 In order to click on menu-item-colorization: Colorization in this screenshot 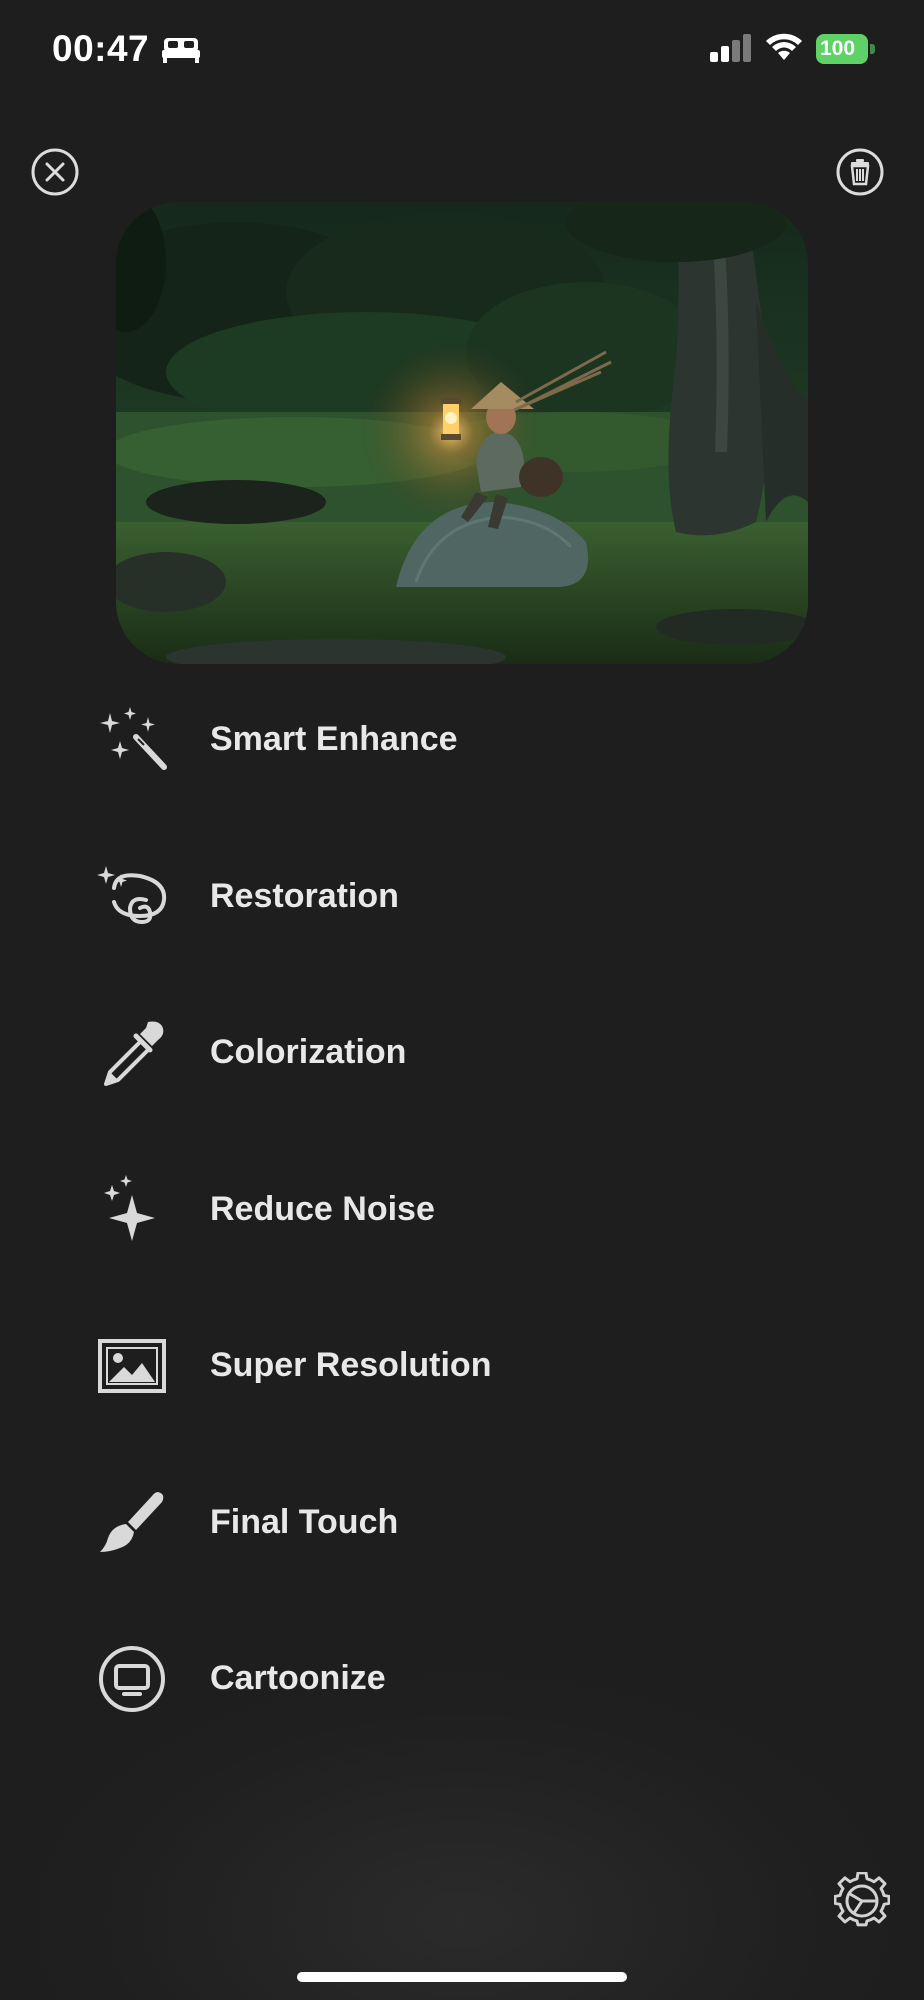, I will do `click(446, 1053)`.